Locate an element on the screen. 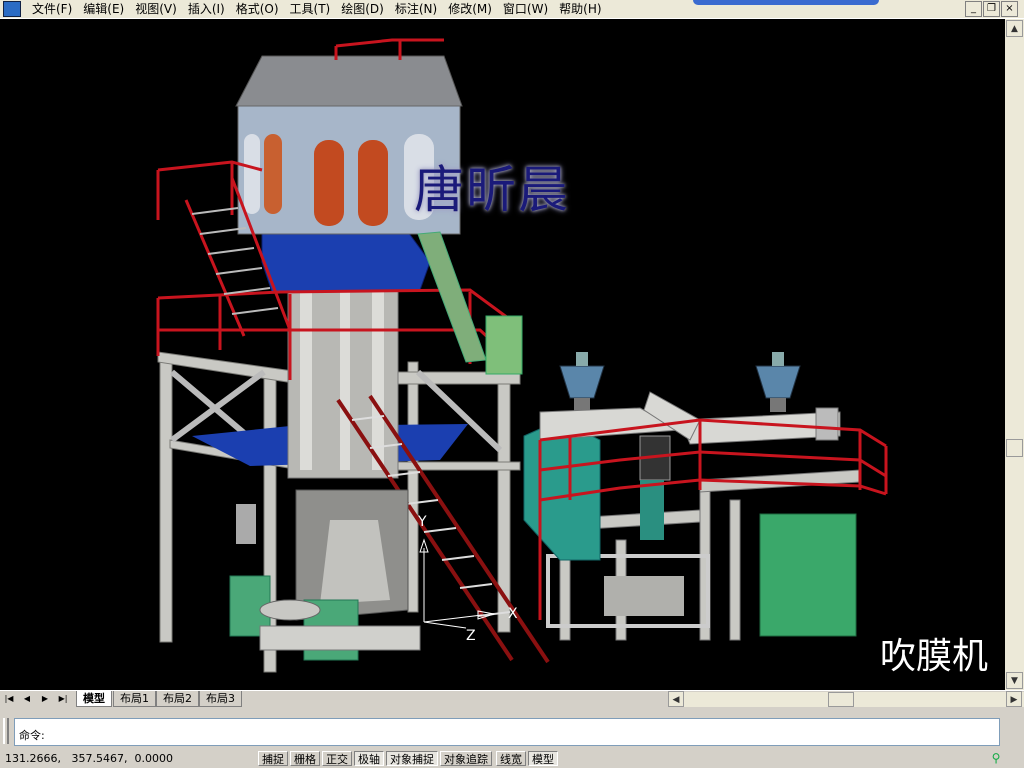 The height and width of the screenshot is (768, 1024). menu-tools: 工具(T) is located at coordinates (311, 9).